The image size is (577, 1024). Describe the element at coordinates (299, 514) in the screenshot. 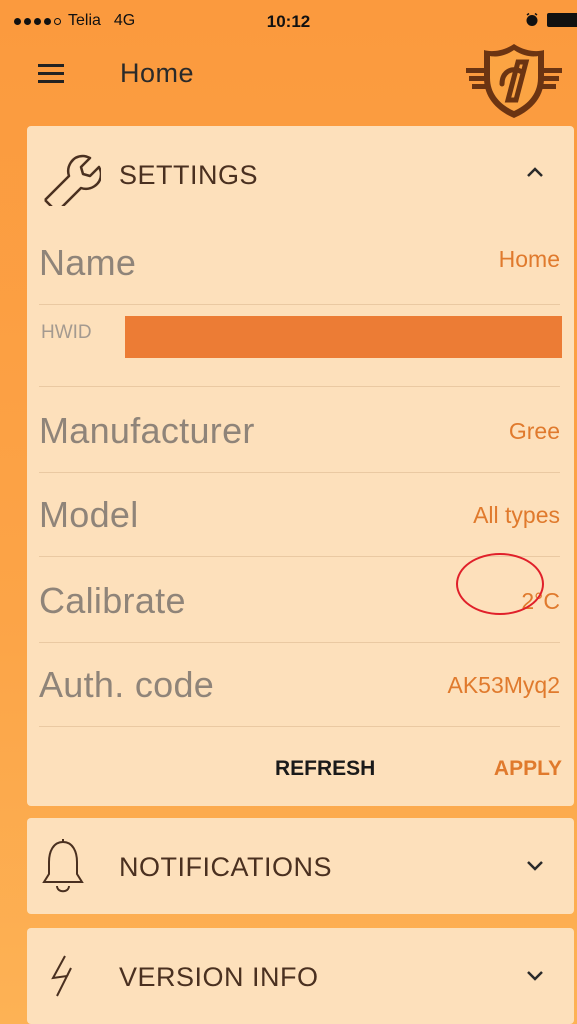

I see `settings-row-model: Model All types` at that location.